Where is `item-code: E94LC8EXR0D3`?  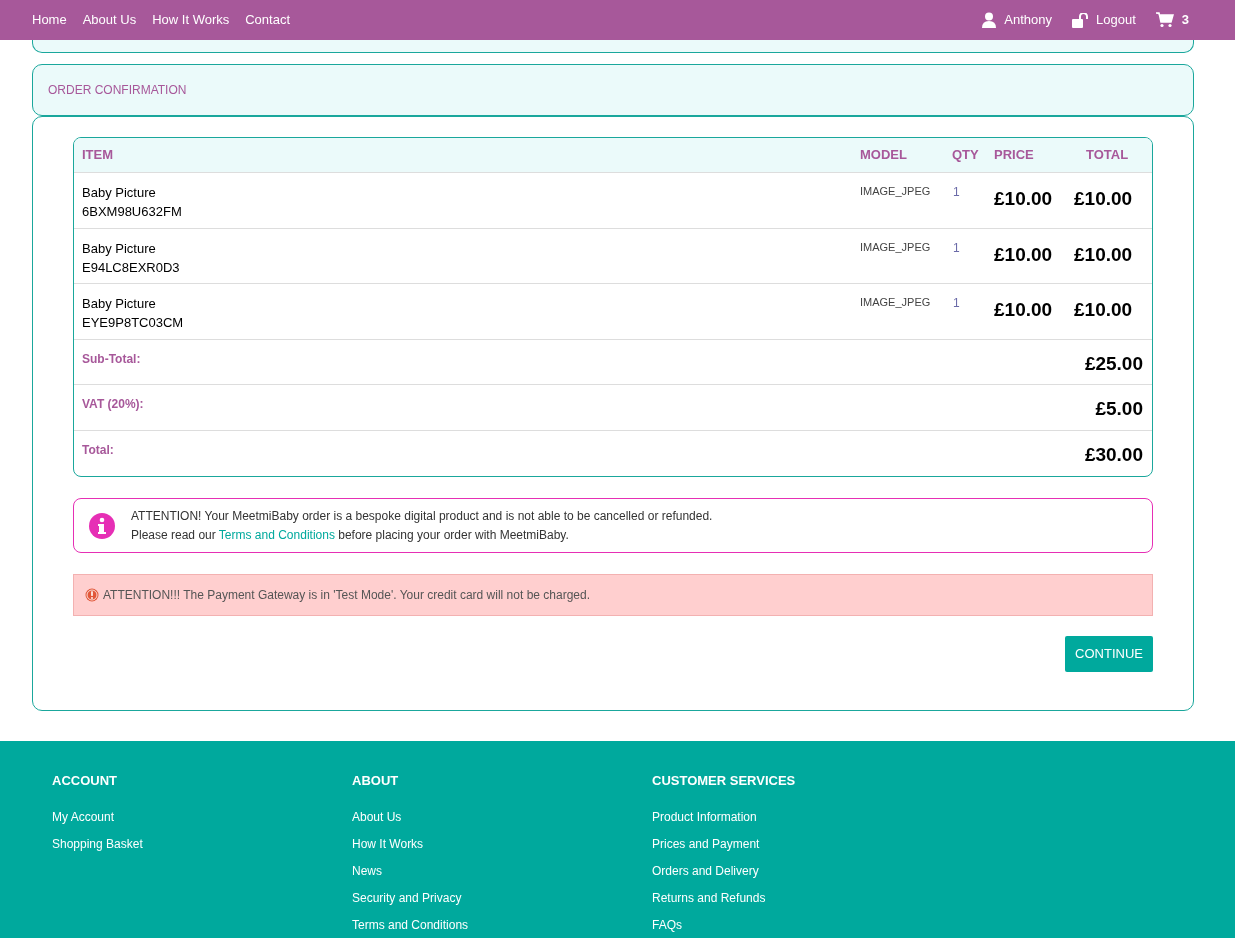
item-code: E94LC8EXR0D3 is located at coordinates (131, 267).